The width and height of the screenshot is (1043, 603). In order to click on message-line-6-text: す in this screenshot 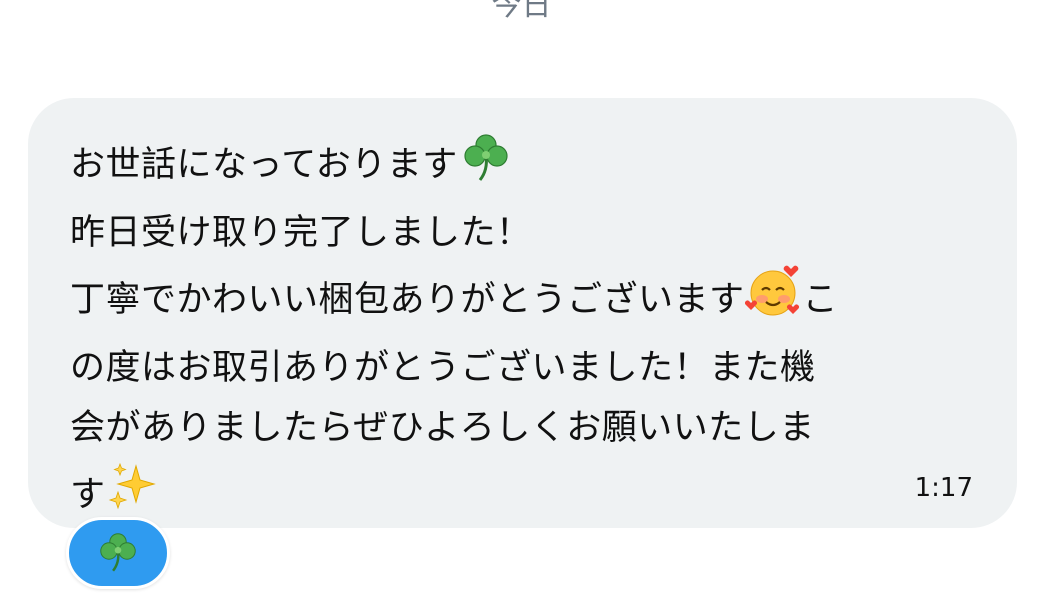, I will do `click(88, 495)`.